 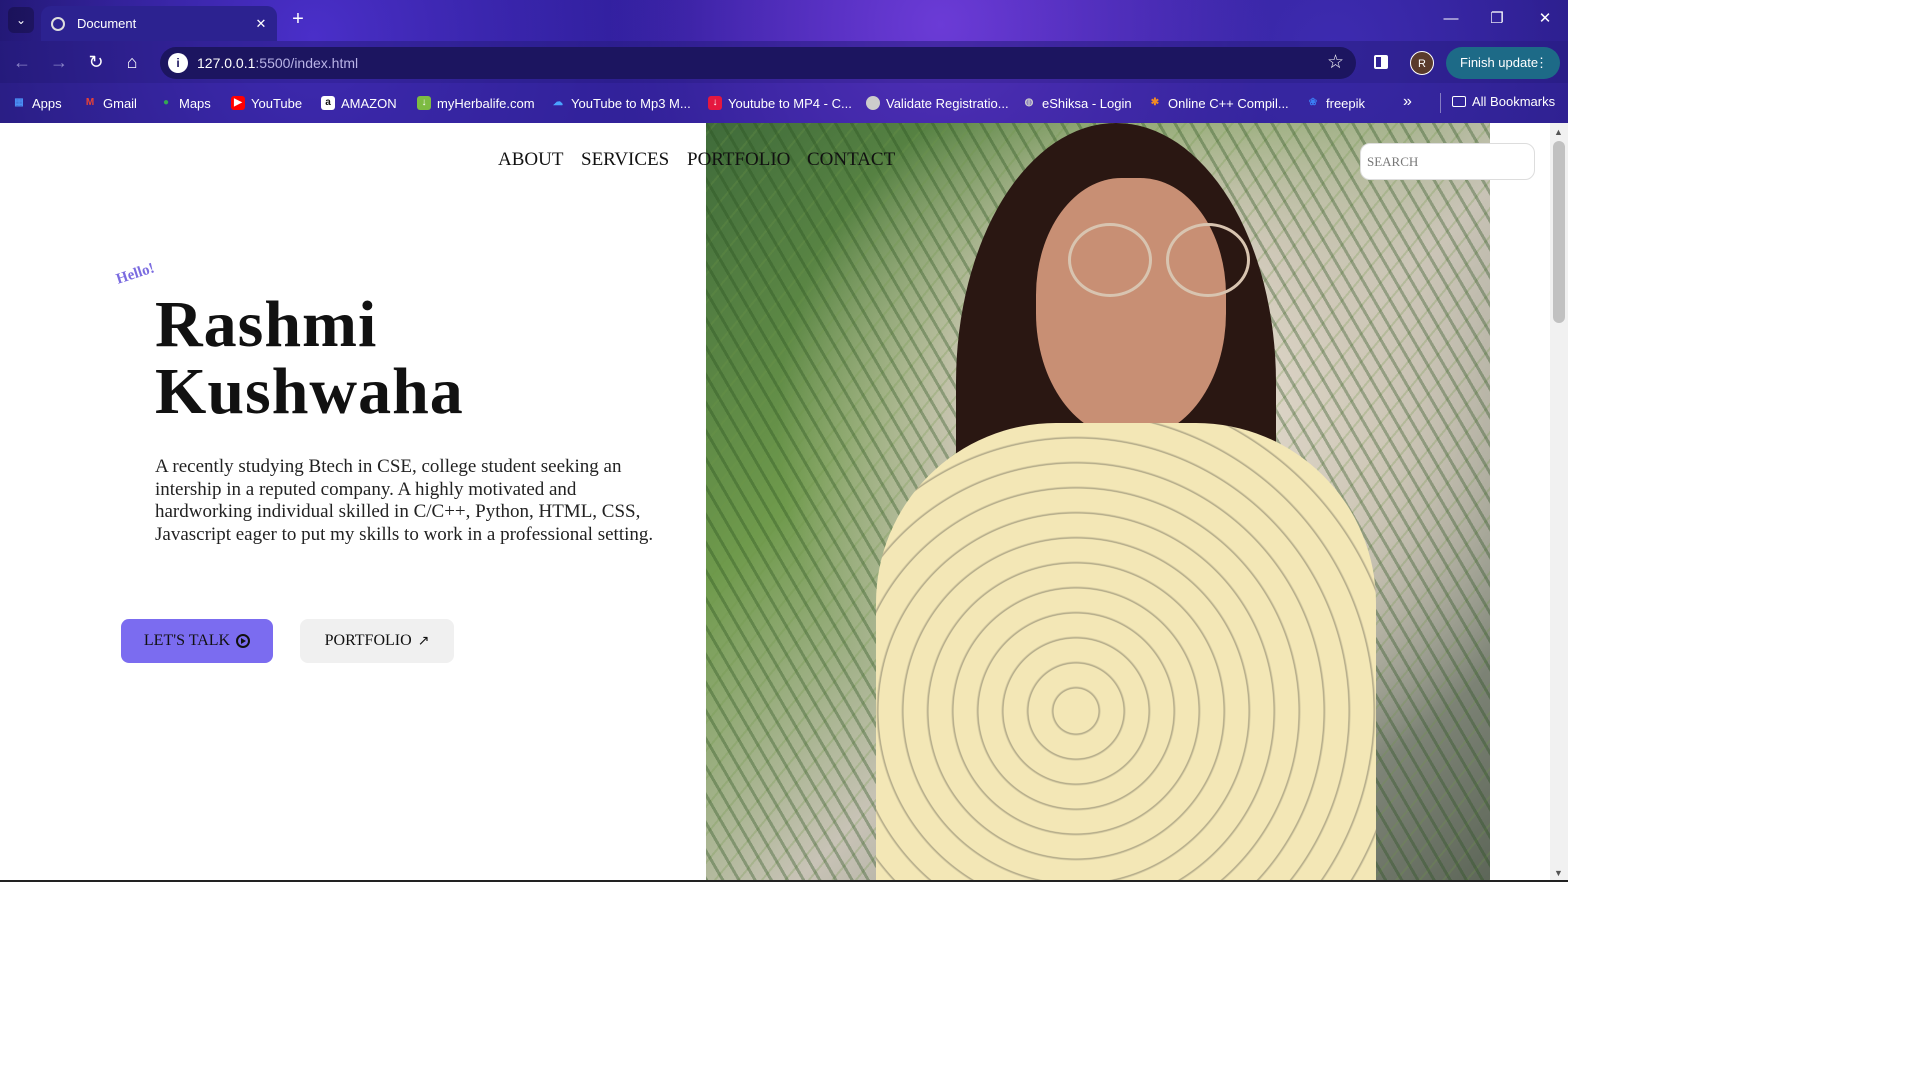 I want to click on lets-talk-button: LET'S TALK, so click(x=197, y=641).